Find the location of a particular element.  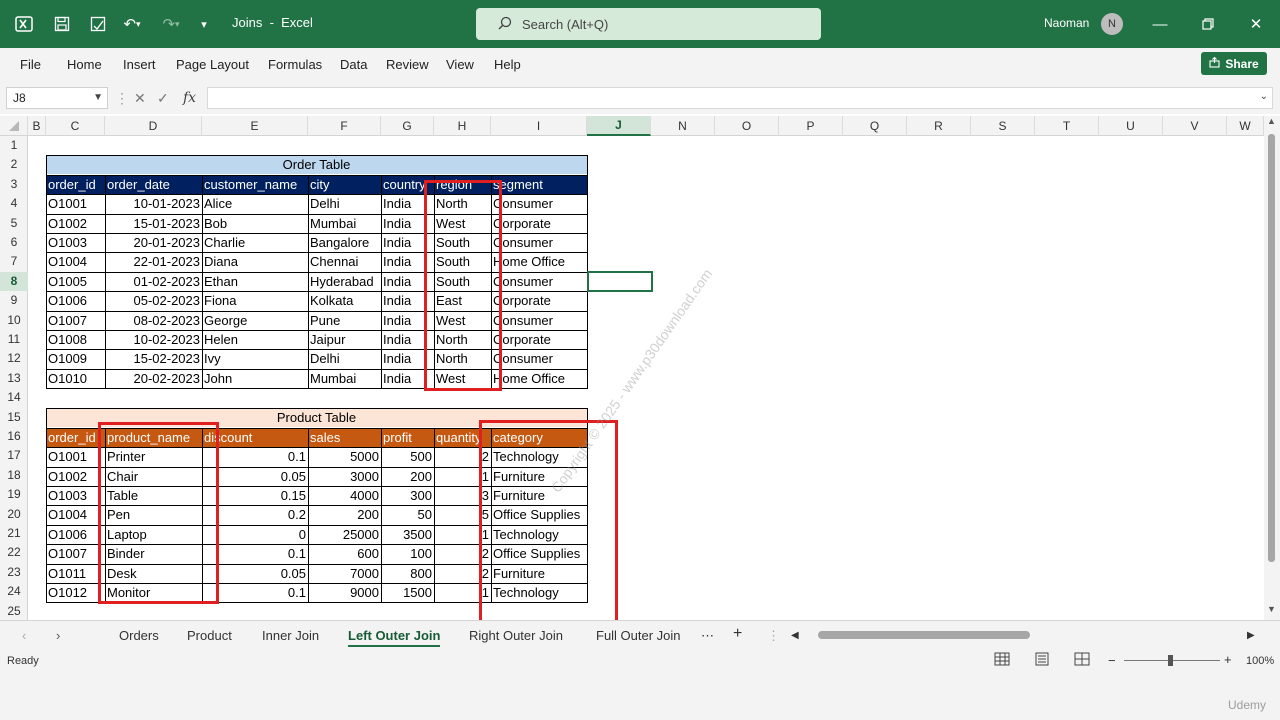

column-header-s: S is located at coordinates (1003, 126).